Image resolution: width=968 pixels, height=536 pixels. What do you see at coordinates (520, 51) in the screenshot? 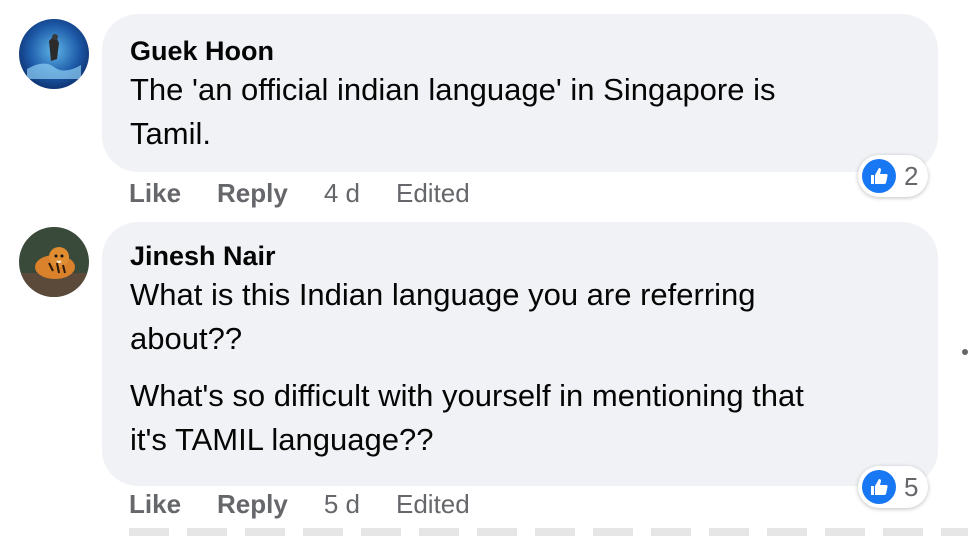
I see `comment-author: Guek Hoon` at bounding box center [520, 51].